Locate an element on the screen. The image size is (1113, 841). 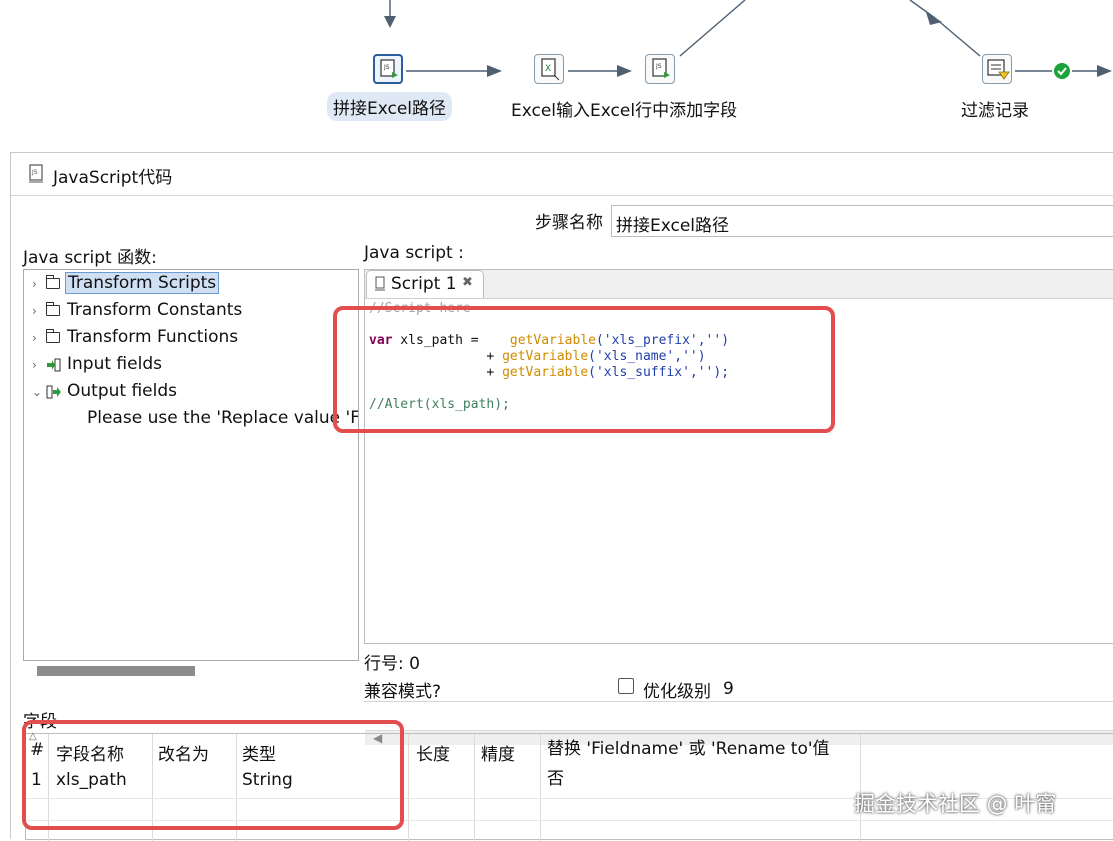
step-name-label: 步骤名称 is located at coordinates (569, 223).